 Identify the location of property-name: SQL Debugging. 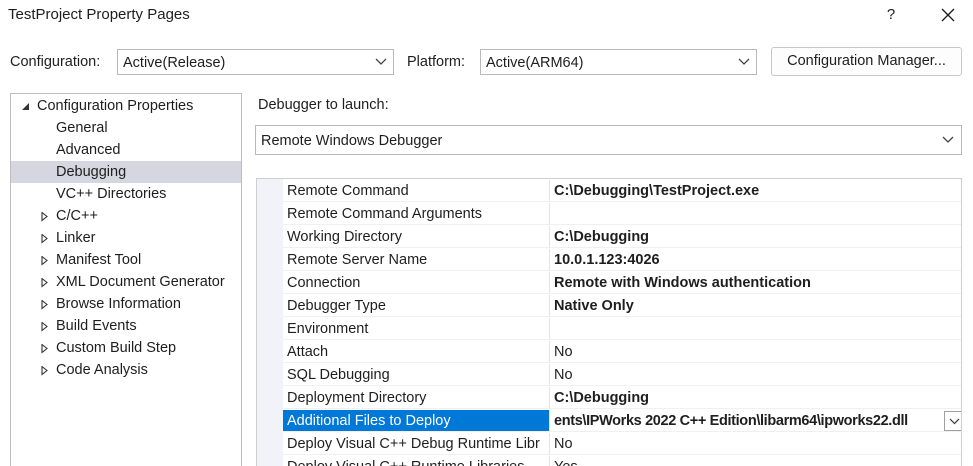
(416, 375).